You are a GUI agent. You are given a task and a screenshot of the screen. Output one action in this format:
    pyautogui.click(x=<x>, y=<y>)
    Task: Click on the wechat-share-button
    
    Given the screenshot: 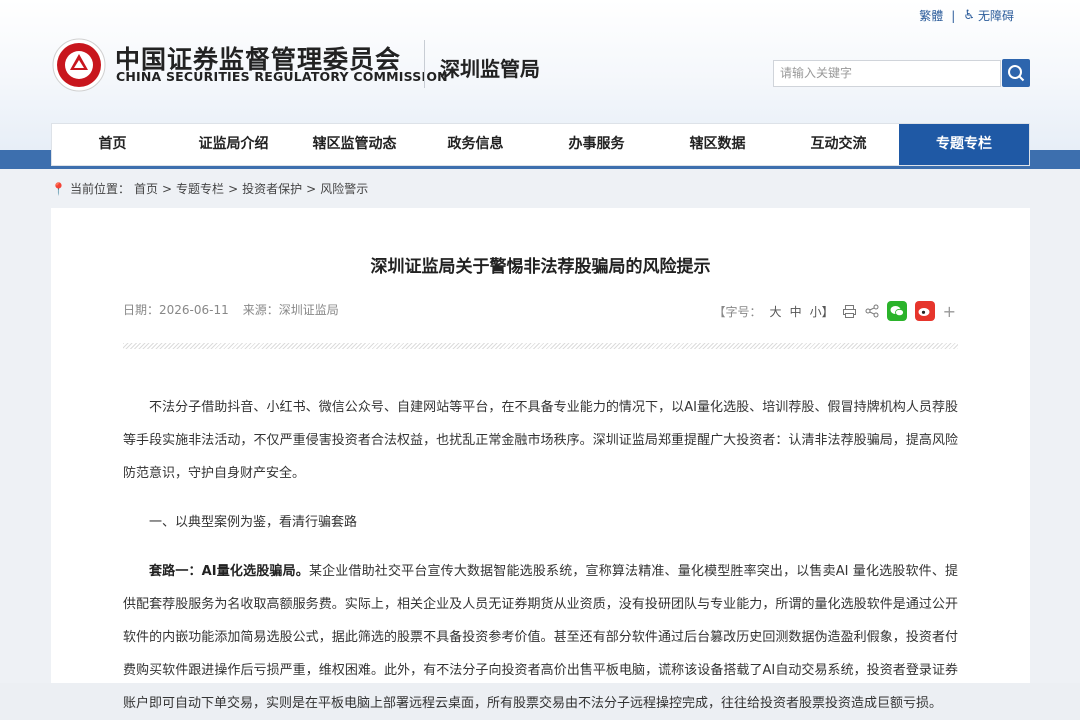 What is the action you would take?
    pyautogui.click(x=896, y=311)
    